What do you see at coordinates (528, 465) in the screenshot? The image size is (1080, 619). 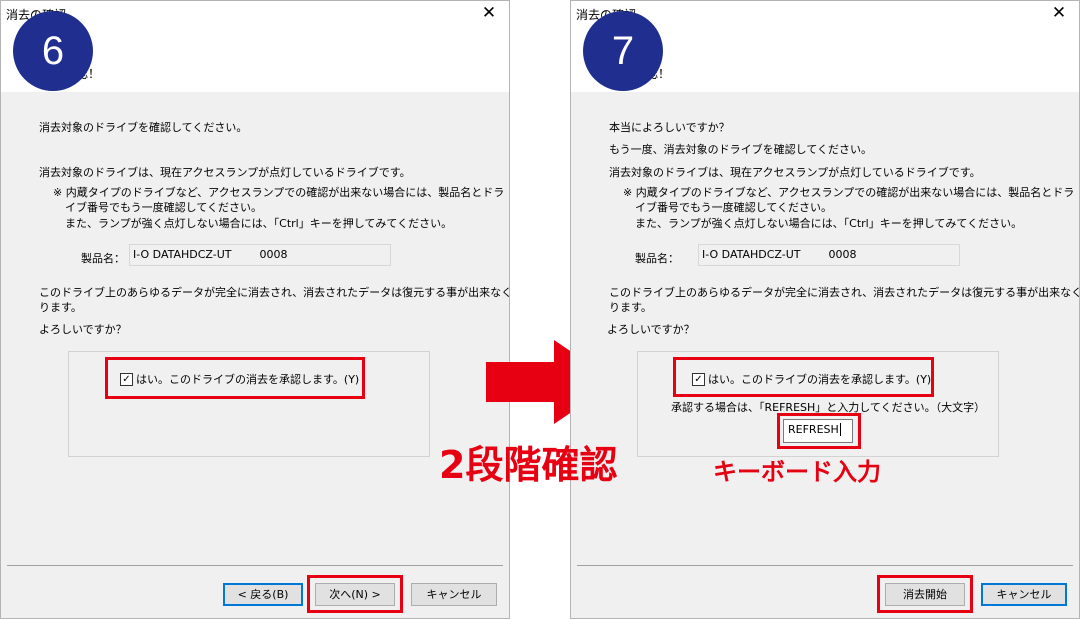 I see `two-step-caption: 2段階確認` at bounding box center [528, 465].